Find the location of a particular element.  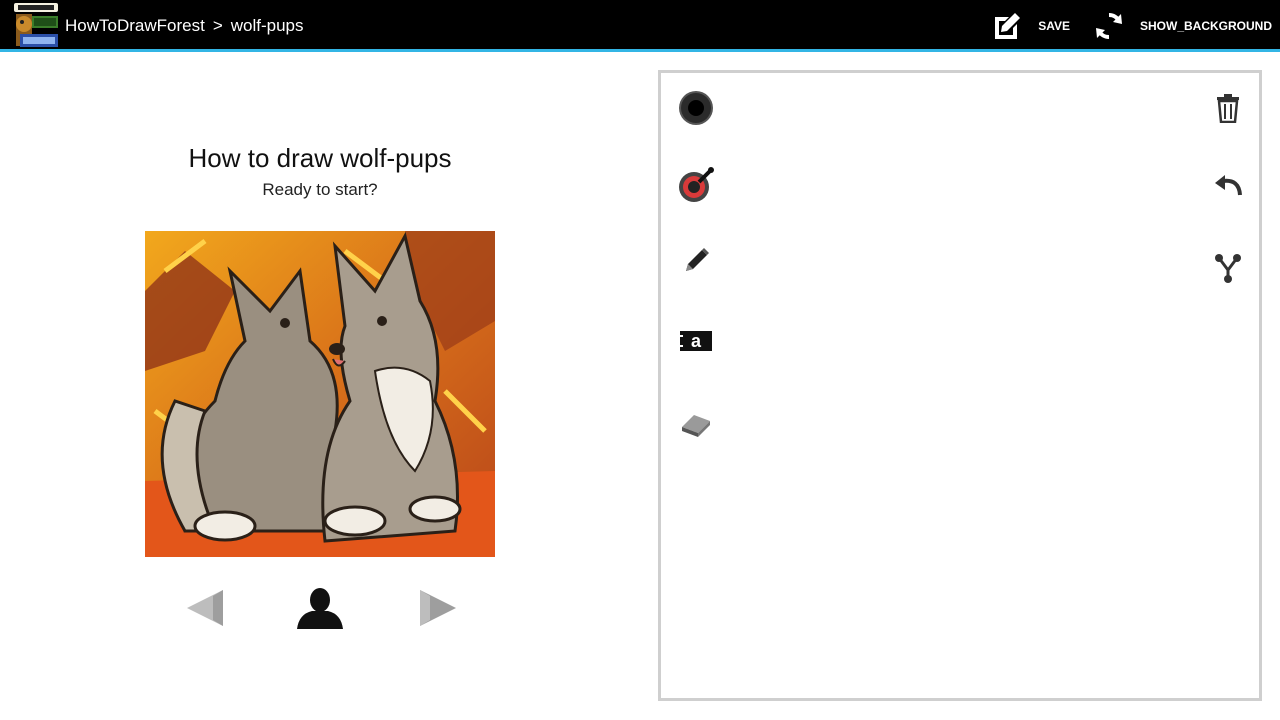

save-icon is located at coordinates (1007, 26).